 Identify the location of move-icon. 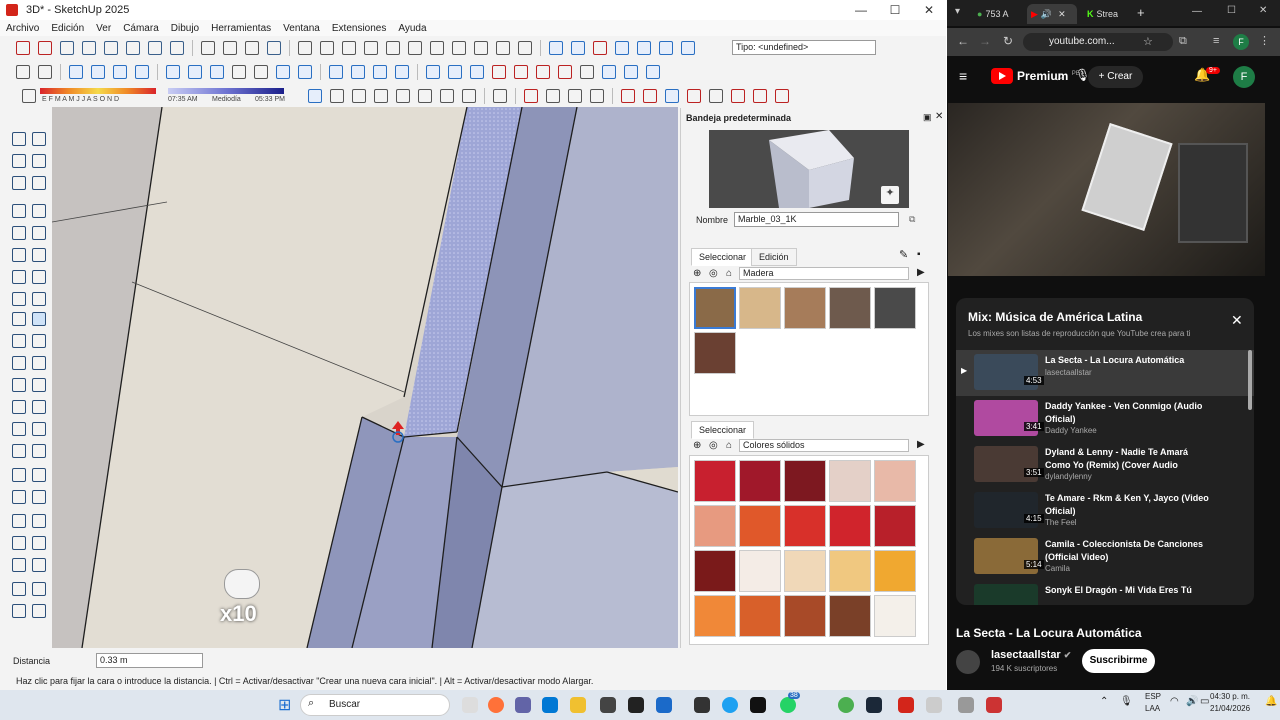
(19, 319).